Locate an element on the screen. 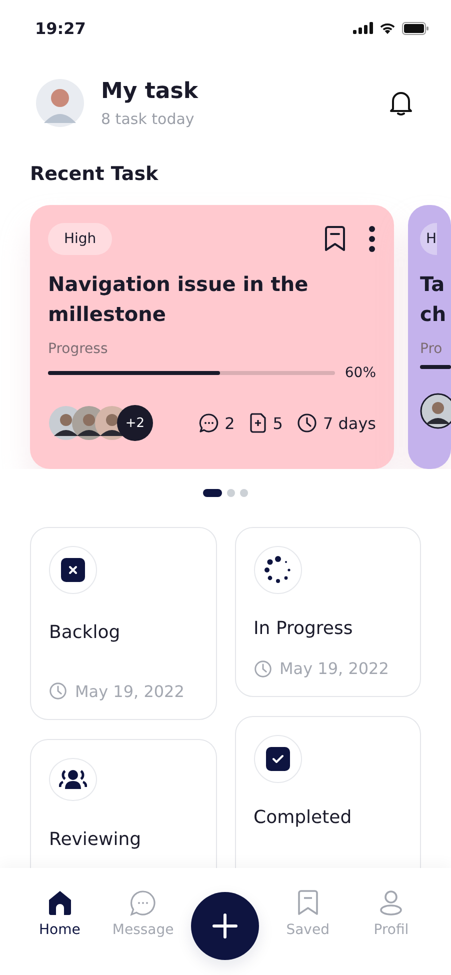 This screenshot has height=975, width=451. more-icon is located at coordinates (372, 239).